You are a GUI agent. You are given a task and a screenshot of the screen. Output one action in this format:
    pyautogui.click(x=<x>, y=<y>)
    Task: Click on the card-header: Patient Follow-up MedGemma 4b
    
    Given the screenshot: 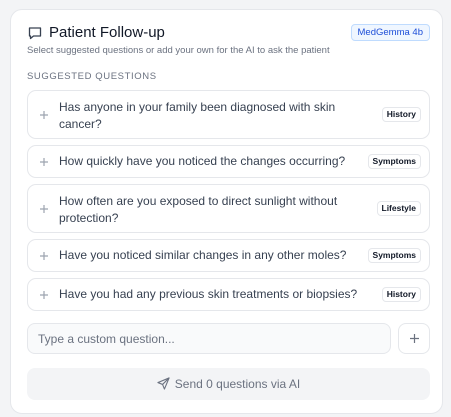 What is the action you would take?
    pyautogui.click(x=228, y=33)
    